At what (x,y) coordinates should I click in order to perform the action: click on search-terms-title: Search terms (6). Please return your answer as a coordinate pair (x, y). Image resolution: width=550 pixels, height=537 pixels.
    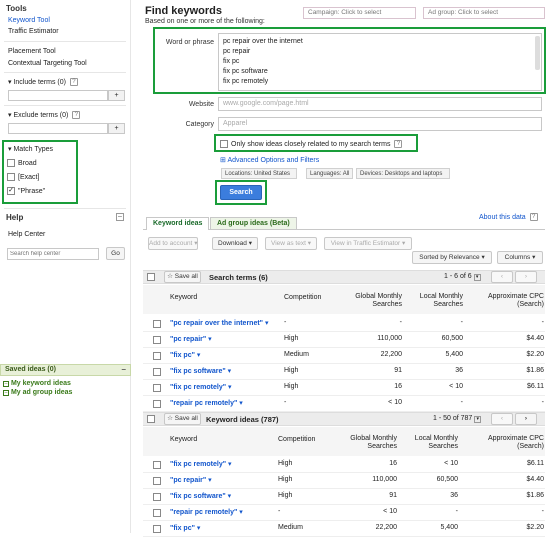
    Looking at the image, I should click on (238, 277).